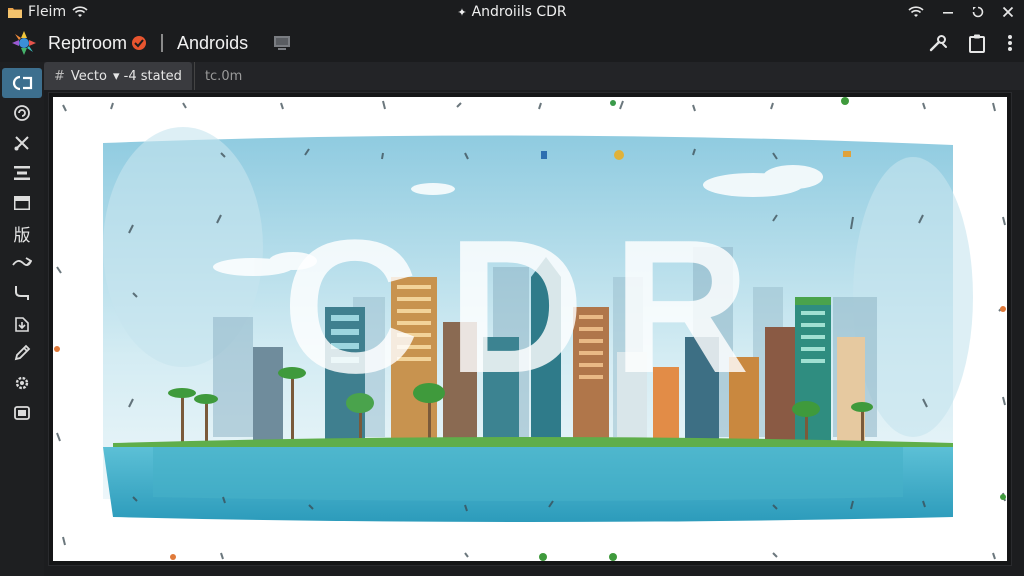 The width and height of the screenshot is (1024, 576). I want to click on settings-tool-icon, so click(22, 383).